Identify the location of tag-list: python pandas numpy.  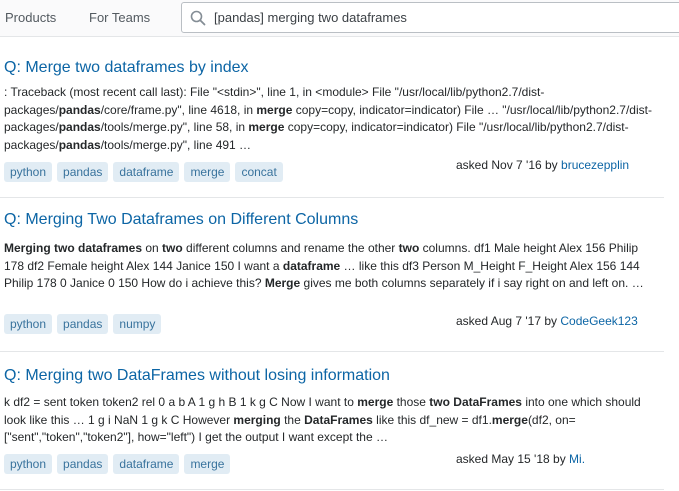
(85, 324).